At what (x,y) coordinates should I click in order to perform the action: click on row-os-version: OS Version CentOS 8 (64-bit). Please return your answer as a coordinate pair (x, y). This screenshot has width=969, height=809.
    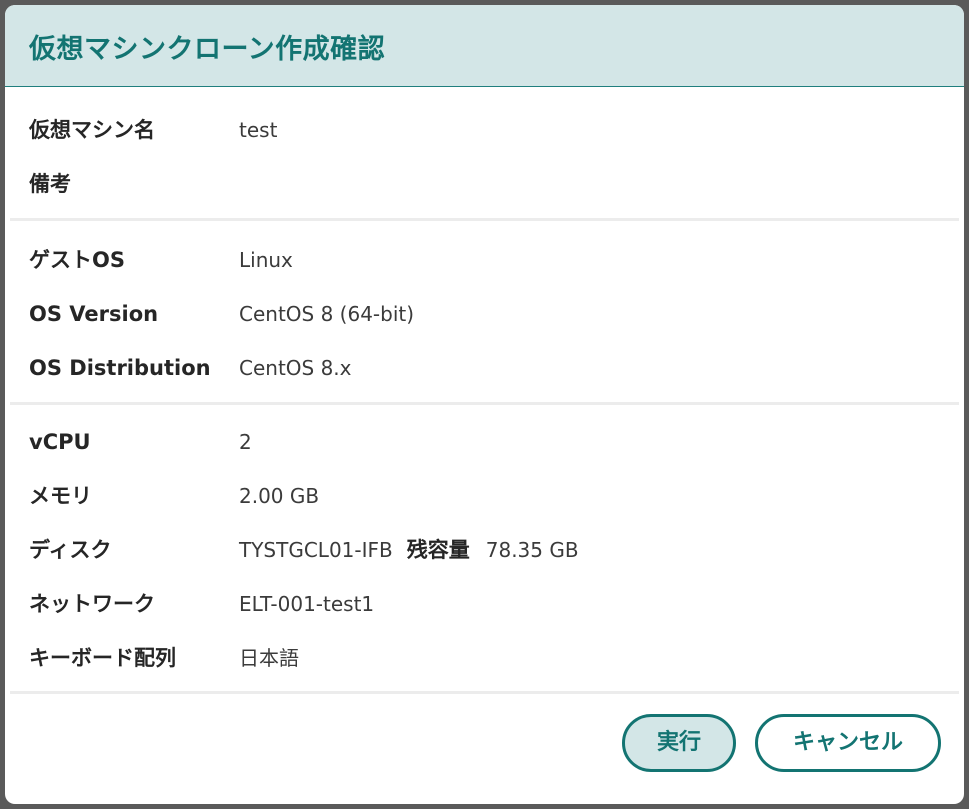
    Looking at the image, I should click on (484, 314).